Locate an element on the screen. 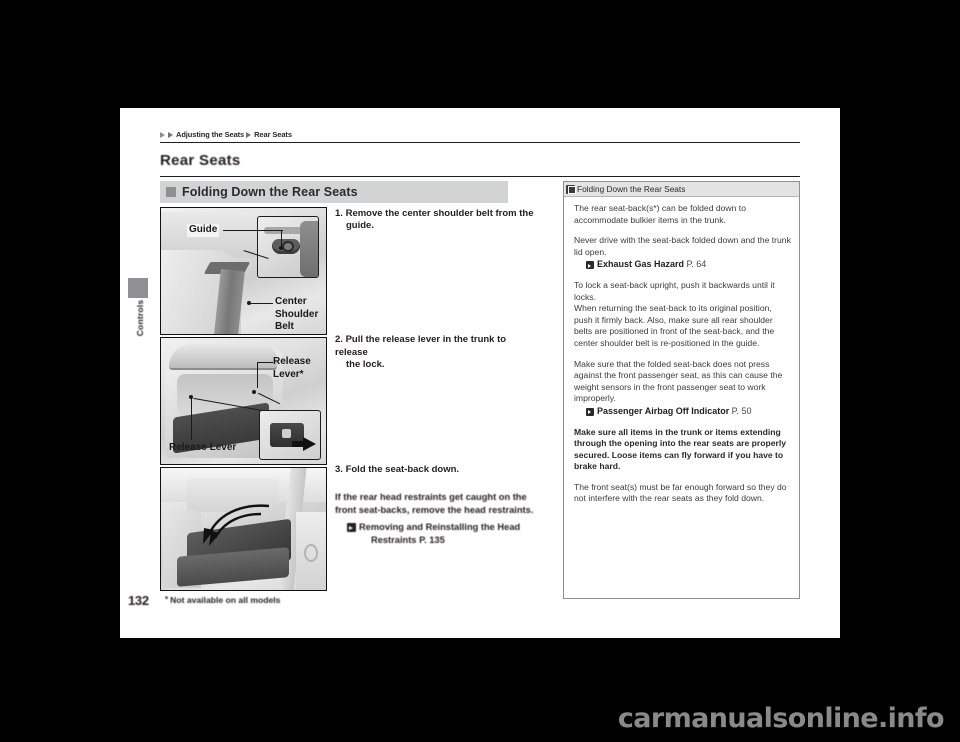 The image size is (960, 742). step-3-line1: Fold the seat-back down. is located at coordinates (402, 469).